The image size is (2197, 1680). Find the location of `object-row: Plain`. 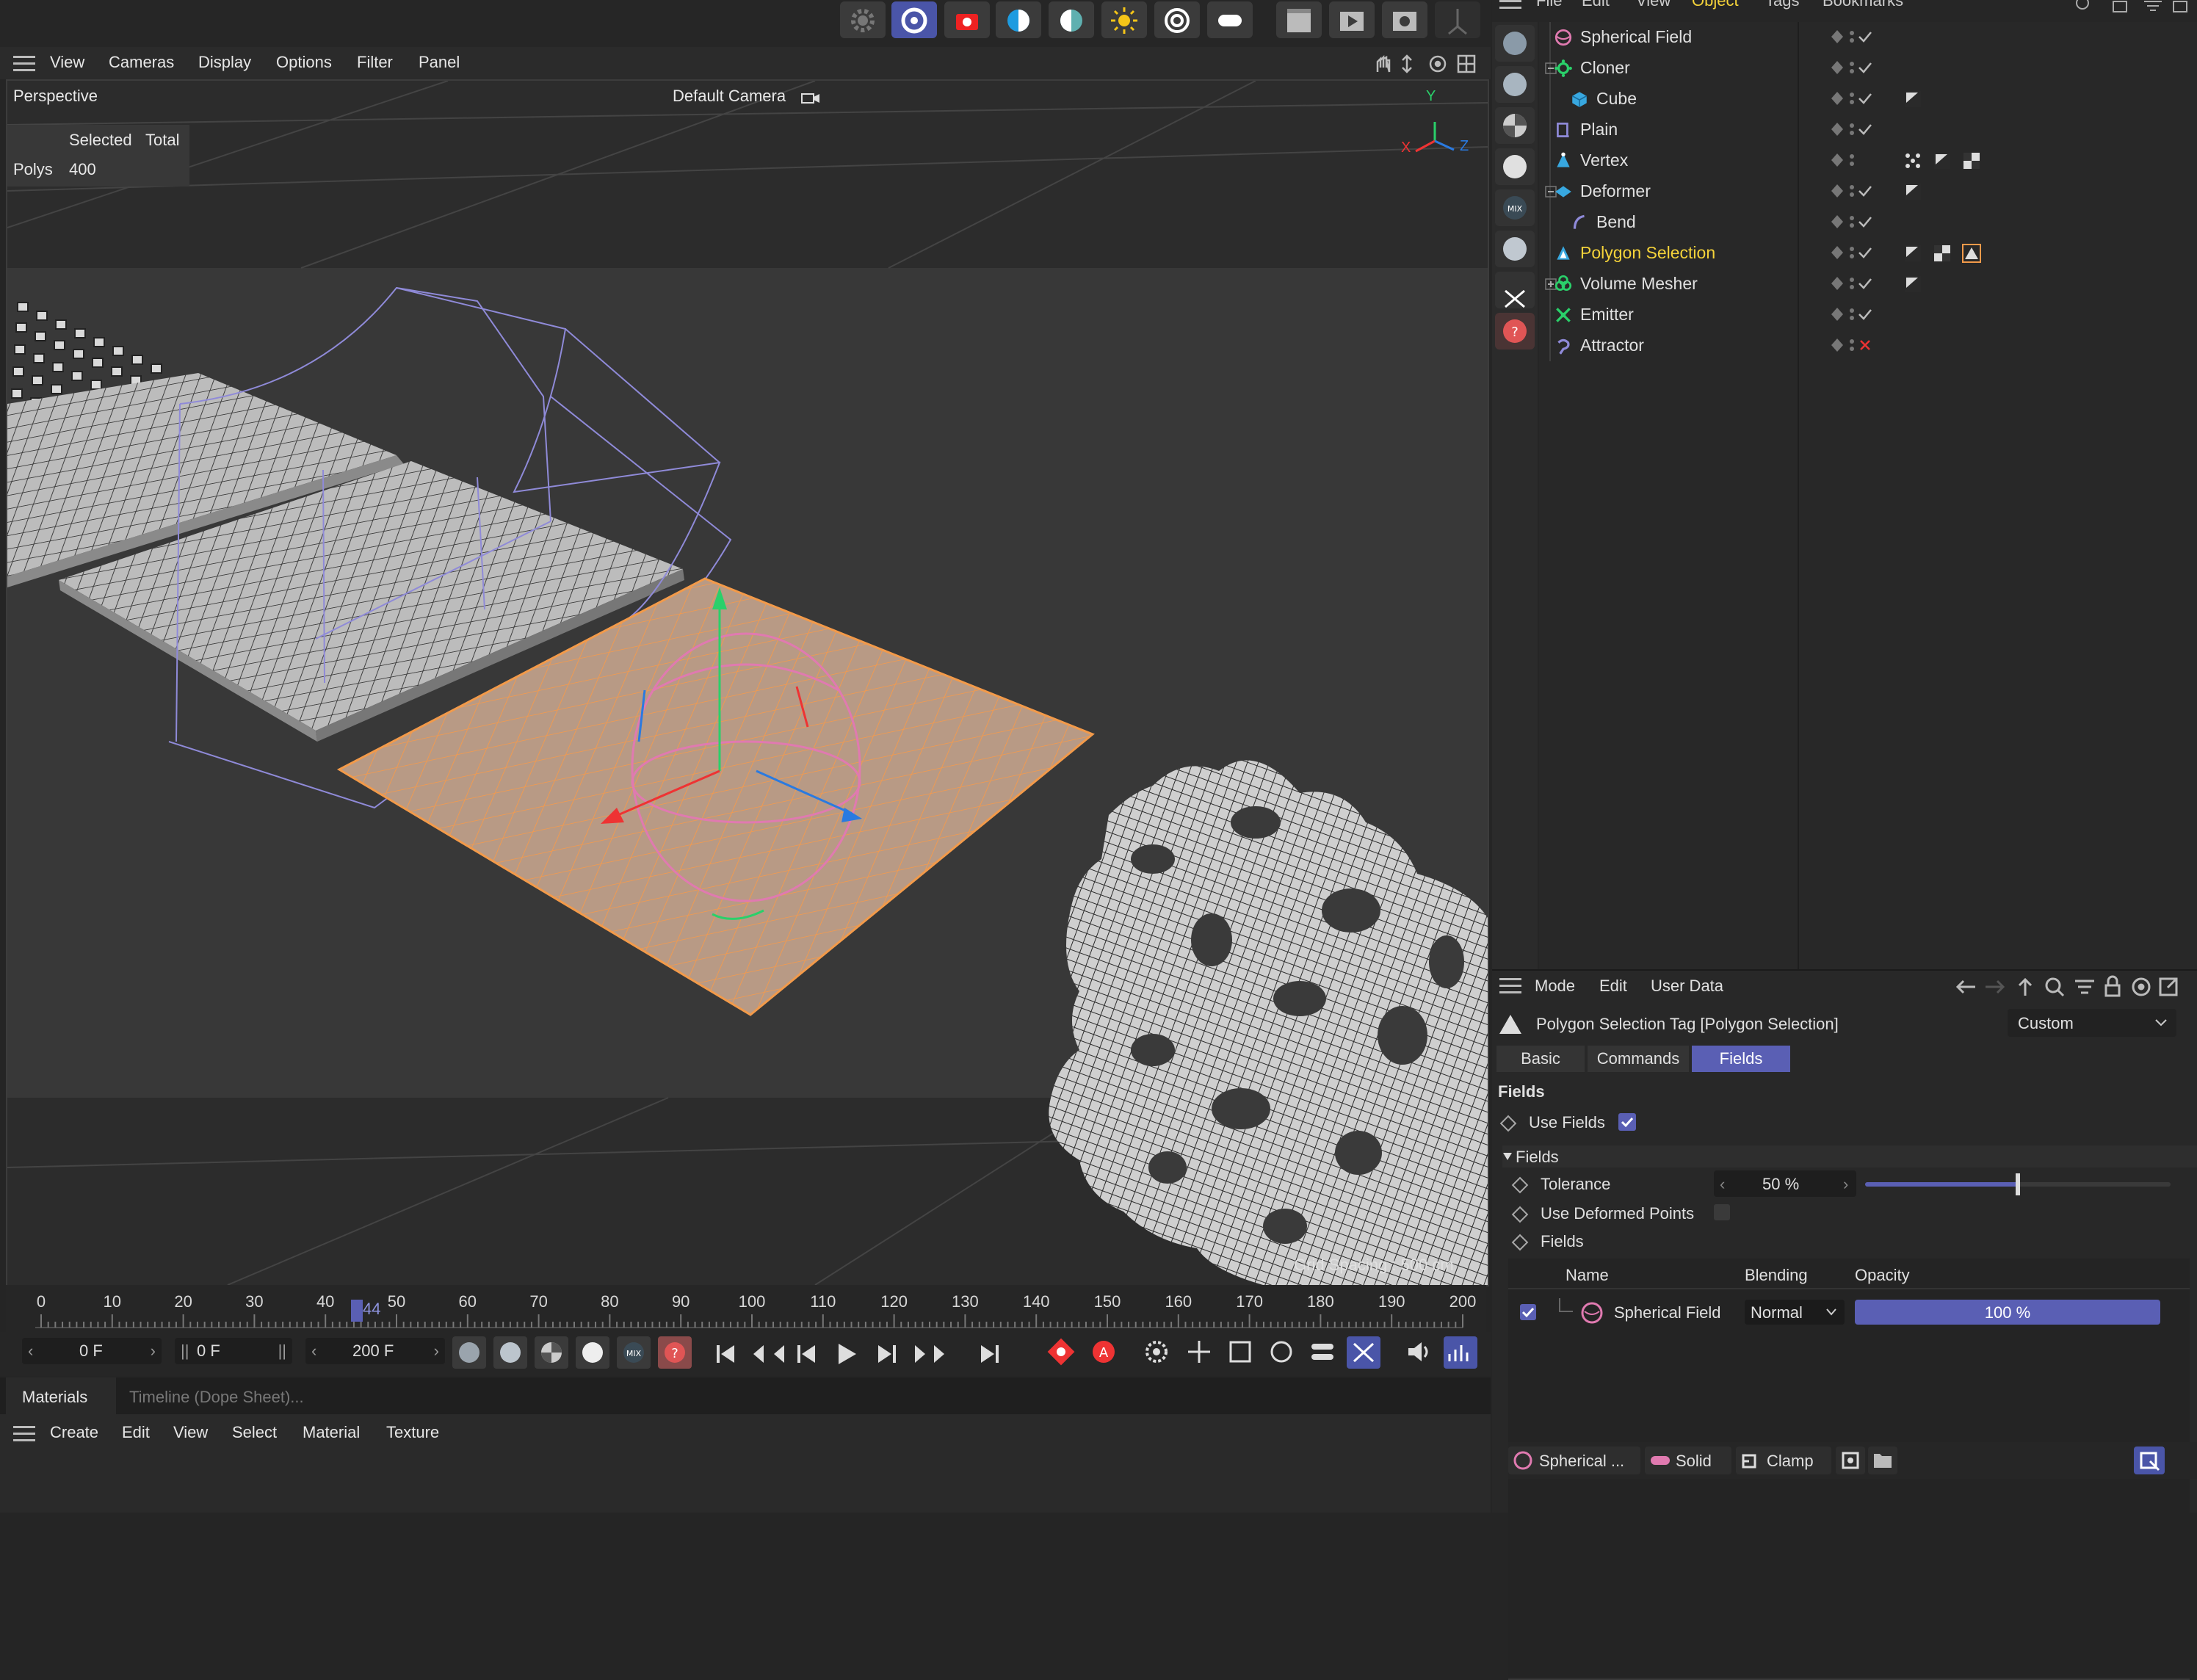

object-row: Plain is located at coordinates (1868, 130).